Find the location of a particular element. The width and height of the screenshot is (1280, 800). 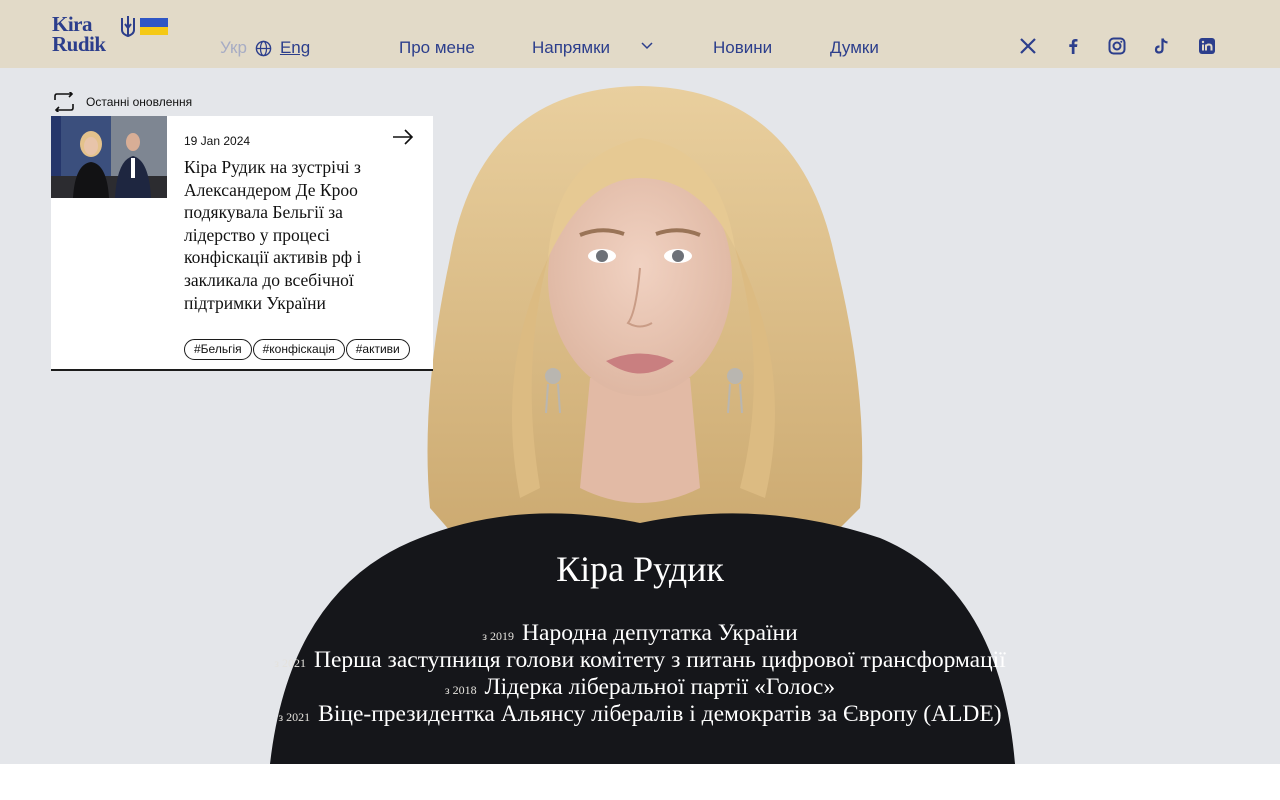

news-tags: #Бельгія #конфіскація #активи is located at coordinates (297, 349).